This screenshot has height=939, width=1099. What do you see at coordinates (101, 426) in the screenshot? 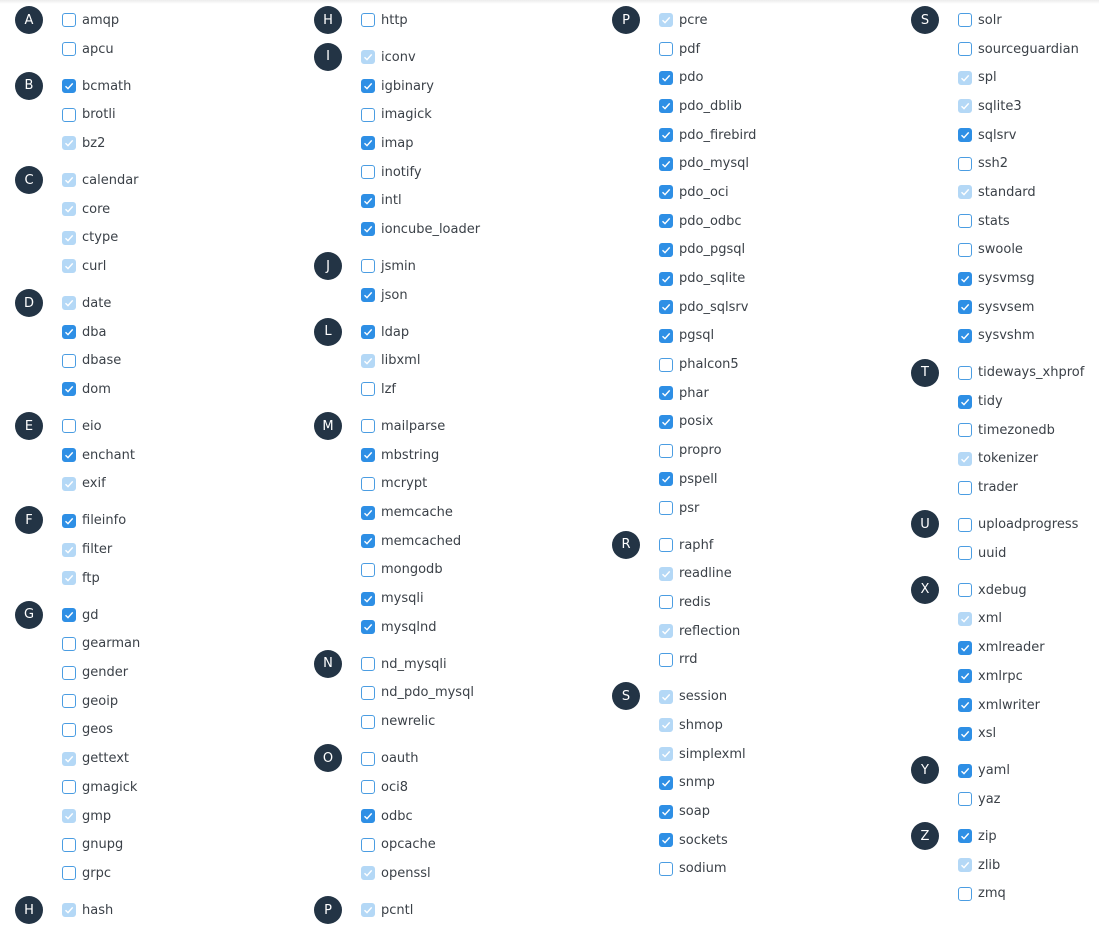
I see `extension-eio: eio` at bounding box center [101, 426].